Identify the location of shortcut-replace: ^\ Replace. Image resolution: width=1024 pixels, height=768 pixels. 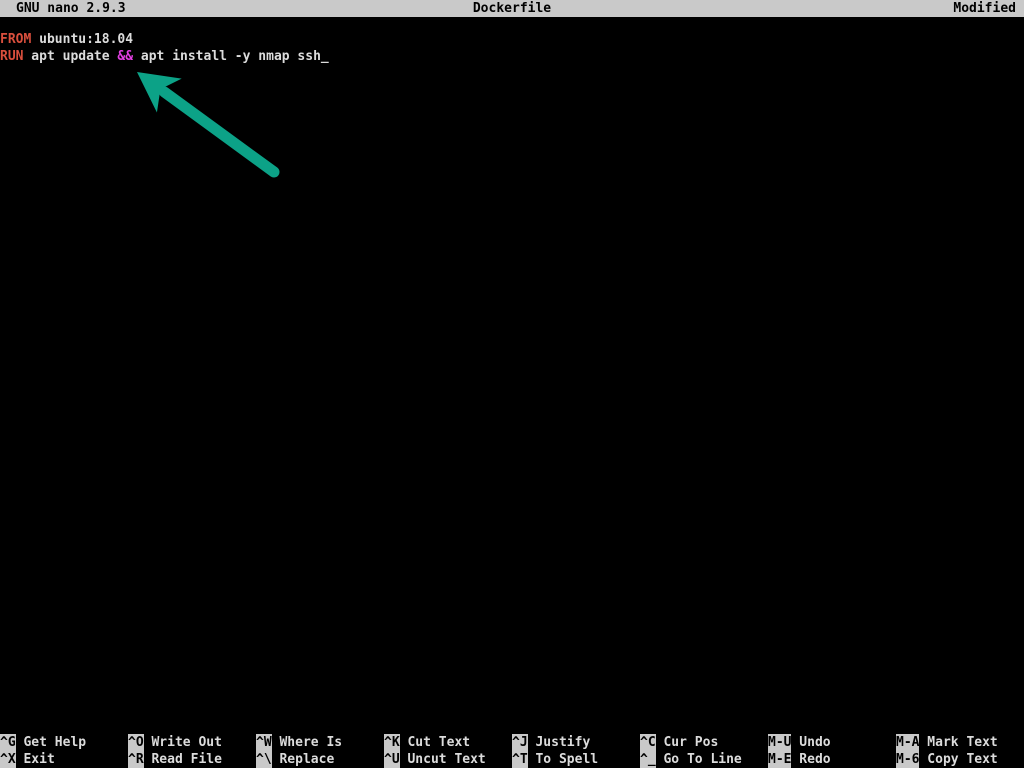
(295, 759).